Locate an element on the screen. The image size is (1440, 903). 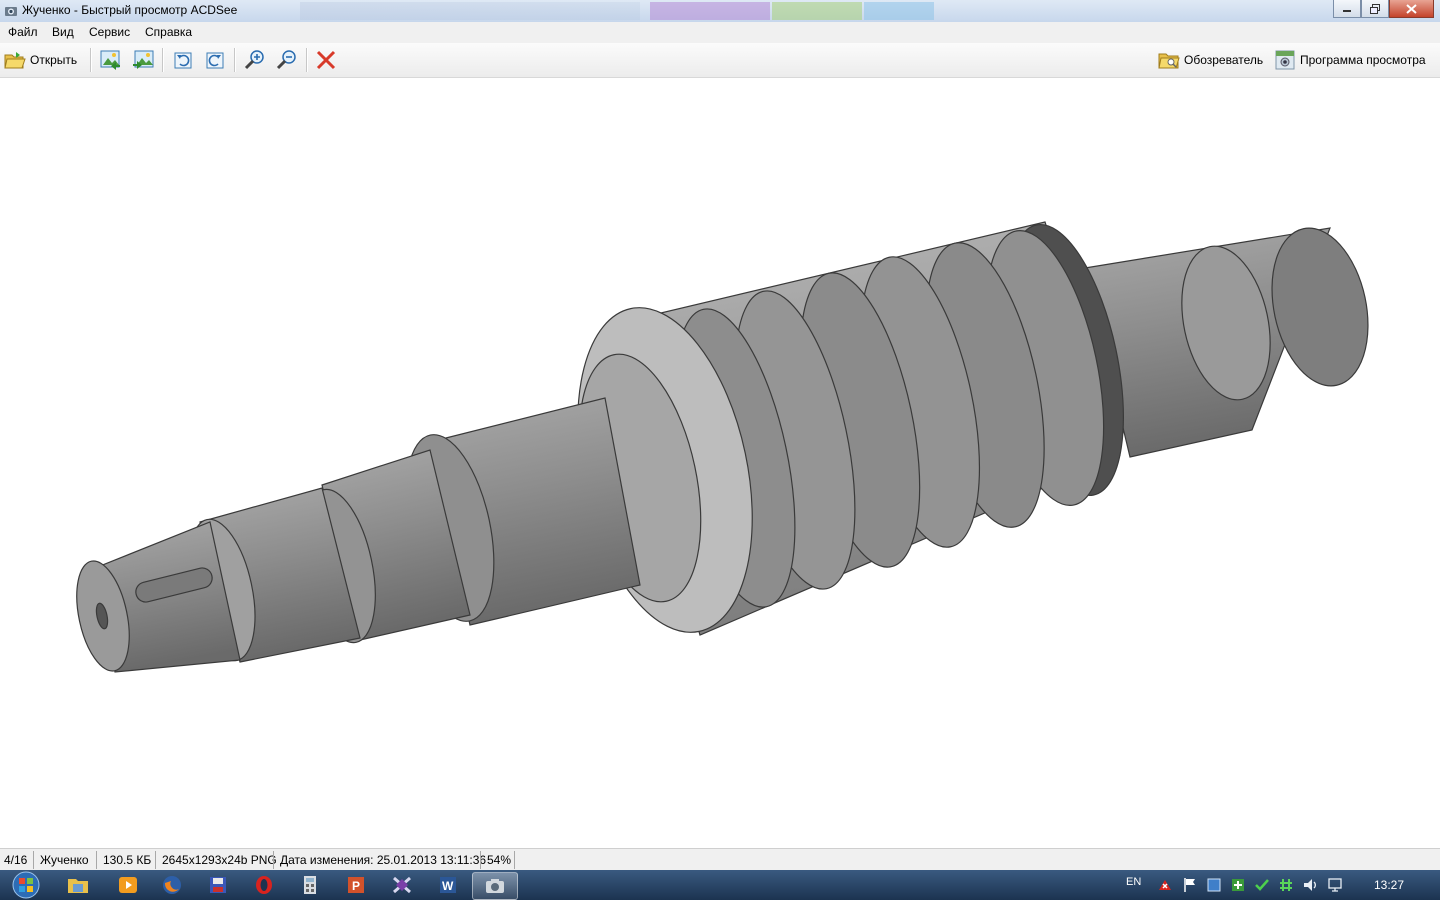
window-title: Жученко - Быстрый просмотр ACDSee is located at coordinates (130, 10).